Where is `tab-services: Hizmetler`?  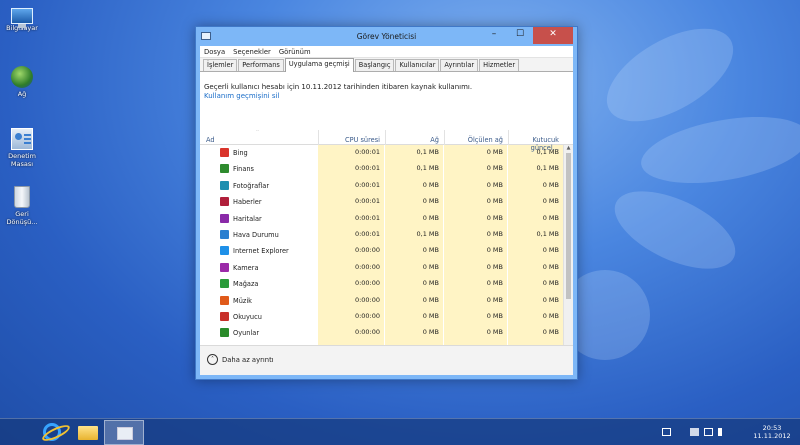
tab-services: Hizmetler is located at coordinates (499, 65).